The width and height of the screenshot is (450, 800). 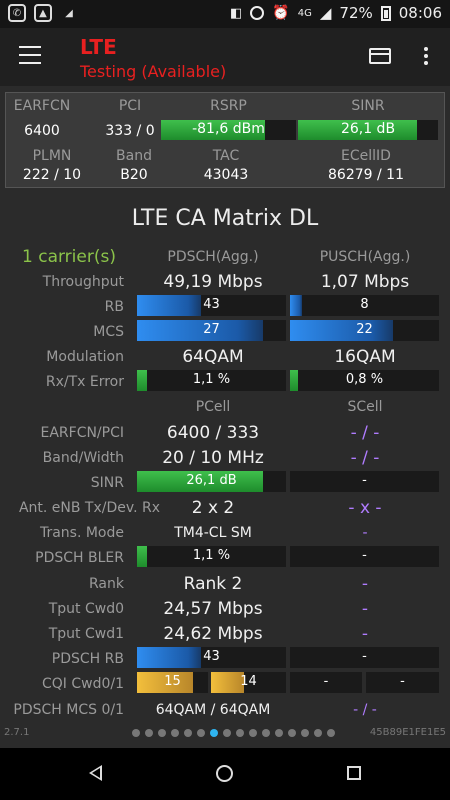 I want to click on scell-rank: -, so click(x=365, y=584).